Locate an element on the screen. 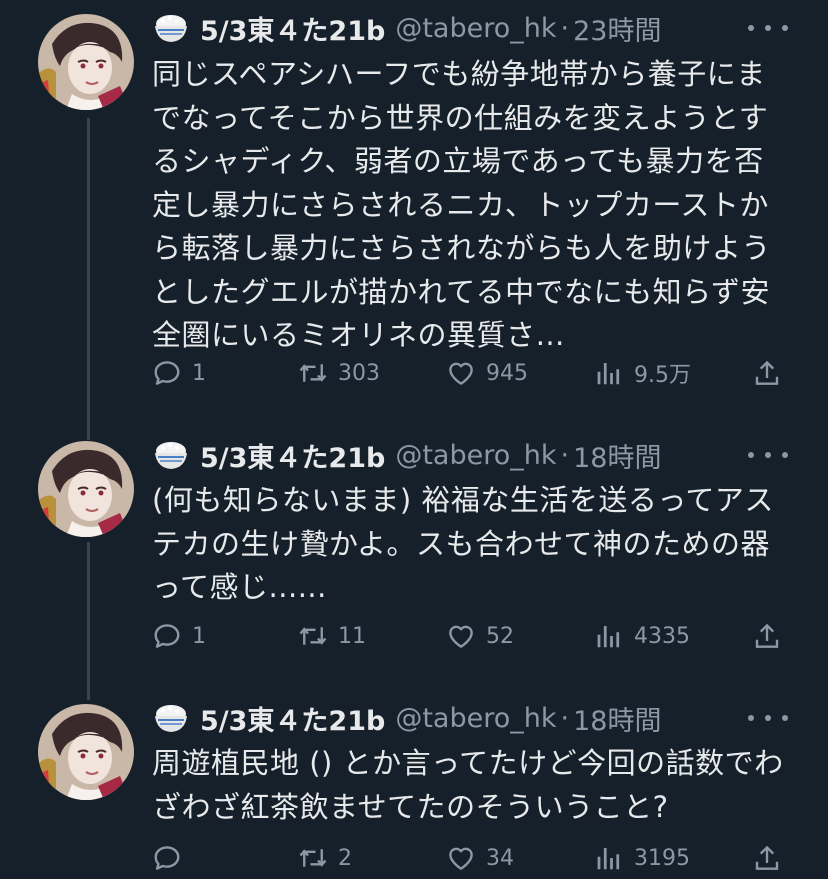 This screenshot has height=879, width=828. retweet-count: 11 is located at coordinates (352, 636).